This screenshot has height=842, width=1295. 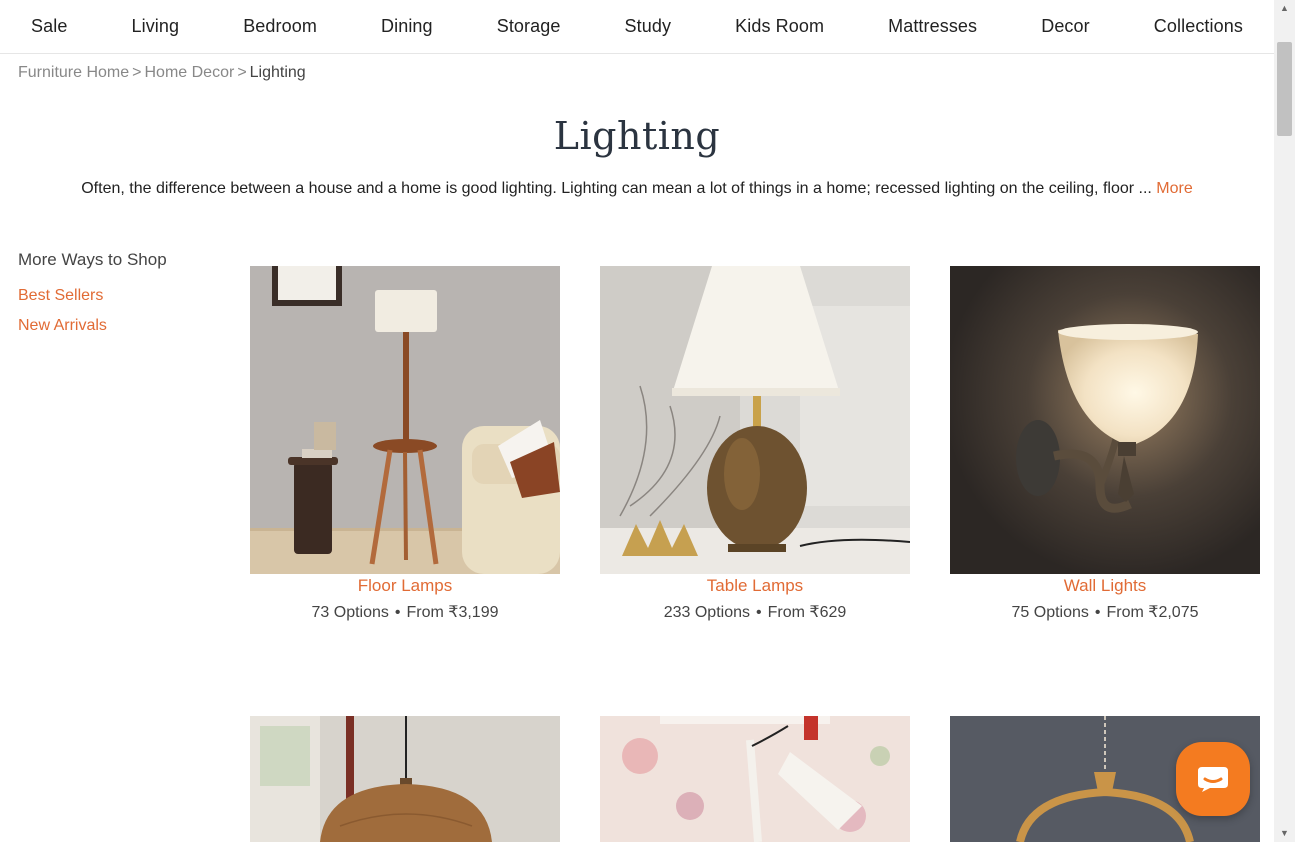 What do you see at coordinates (779, 26) in the screenshot?
I see `nav-item-kids-room: Kids Room` at bounding box center [779, 26].